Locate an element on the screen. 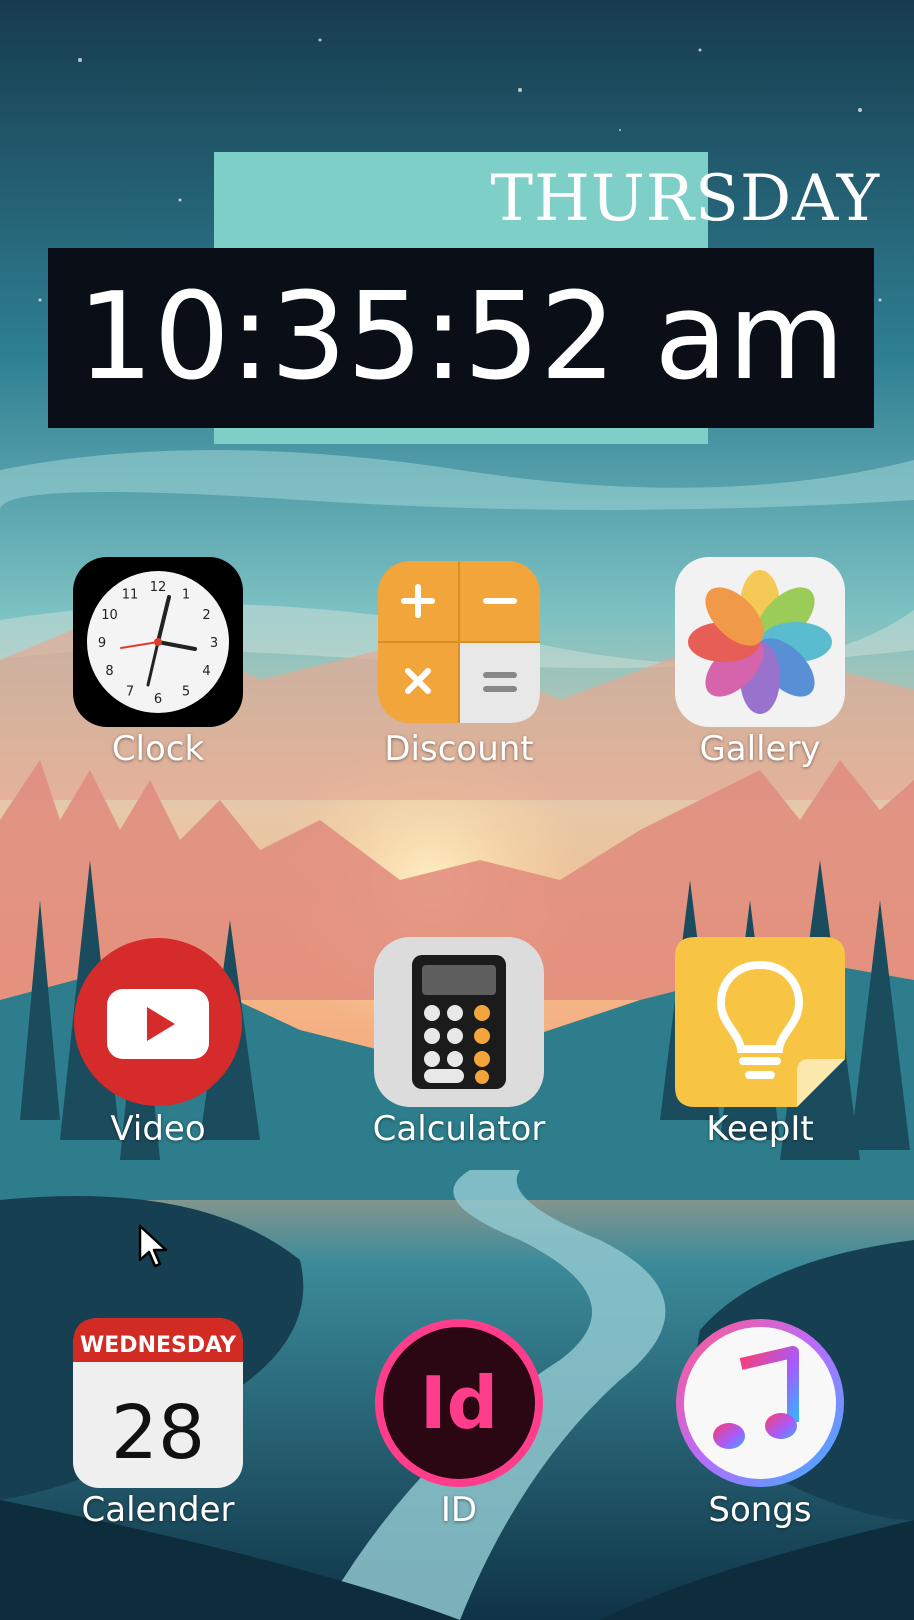  clock-numeral: 4 is located at coordinates (206, 671).